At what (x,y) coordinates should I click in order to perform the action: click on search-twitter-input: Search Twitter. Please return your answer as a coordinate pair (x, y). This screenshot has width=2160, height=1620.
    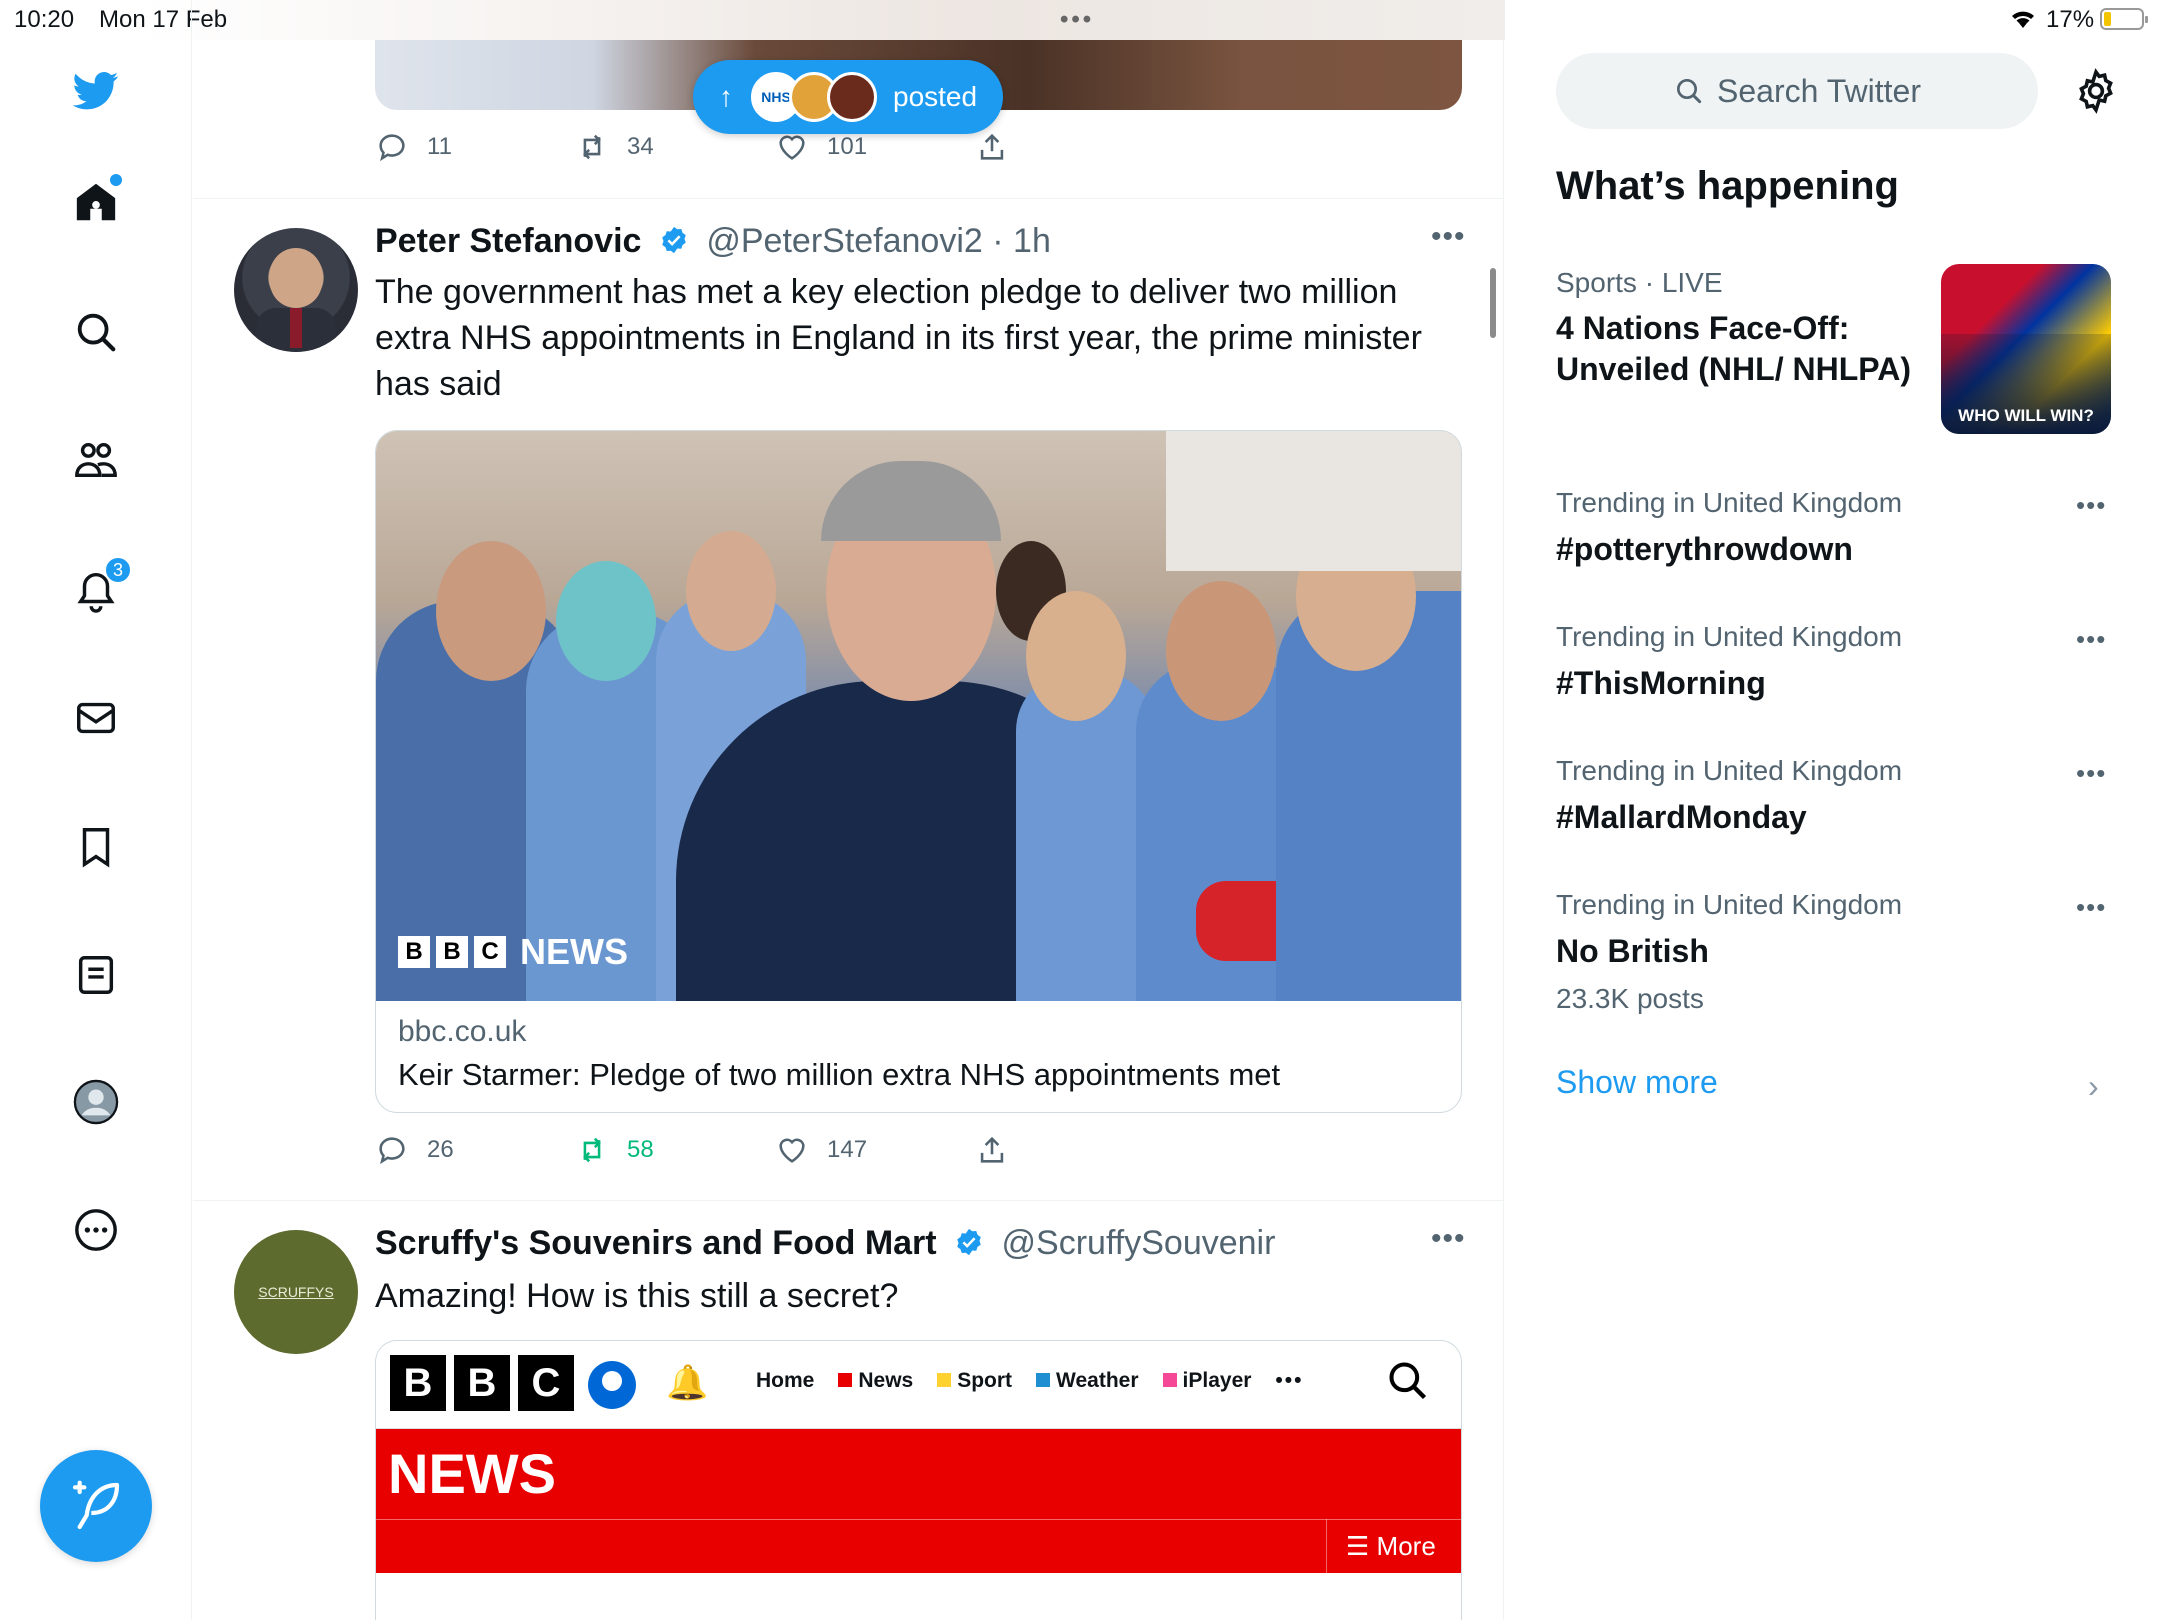
    Looking at the image, I should click on (1797, 91).